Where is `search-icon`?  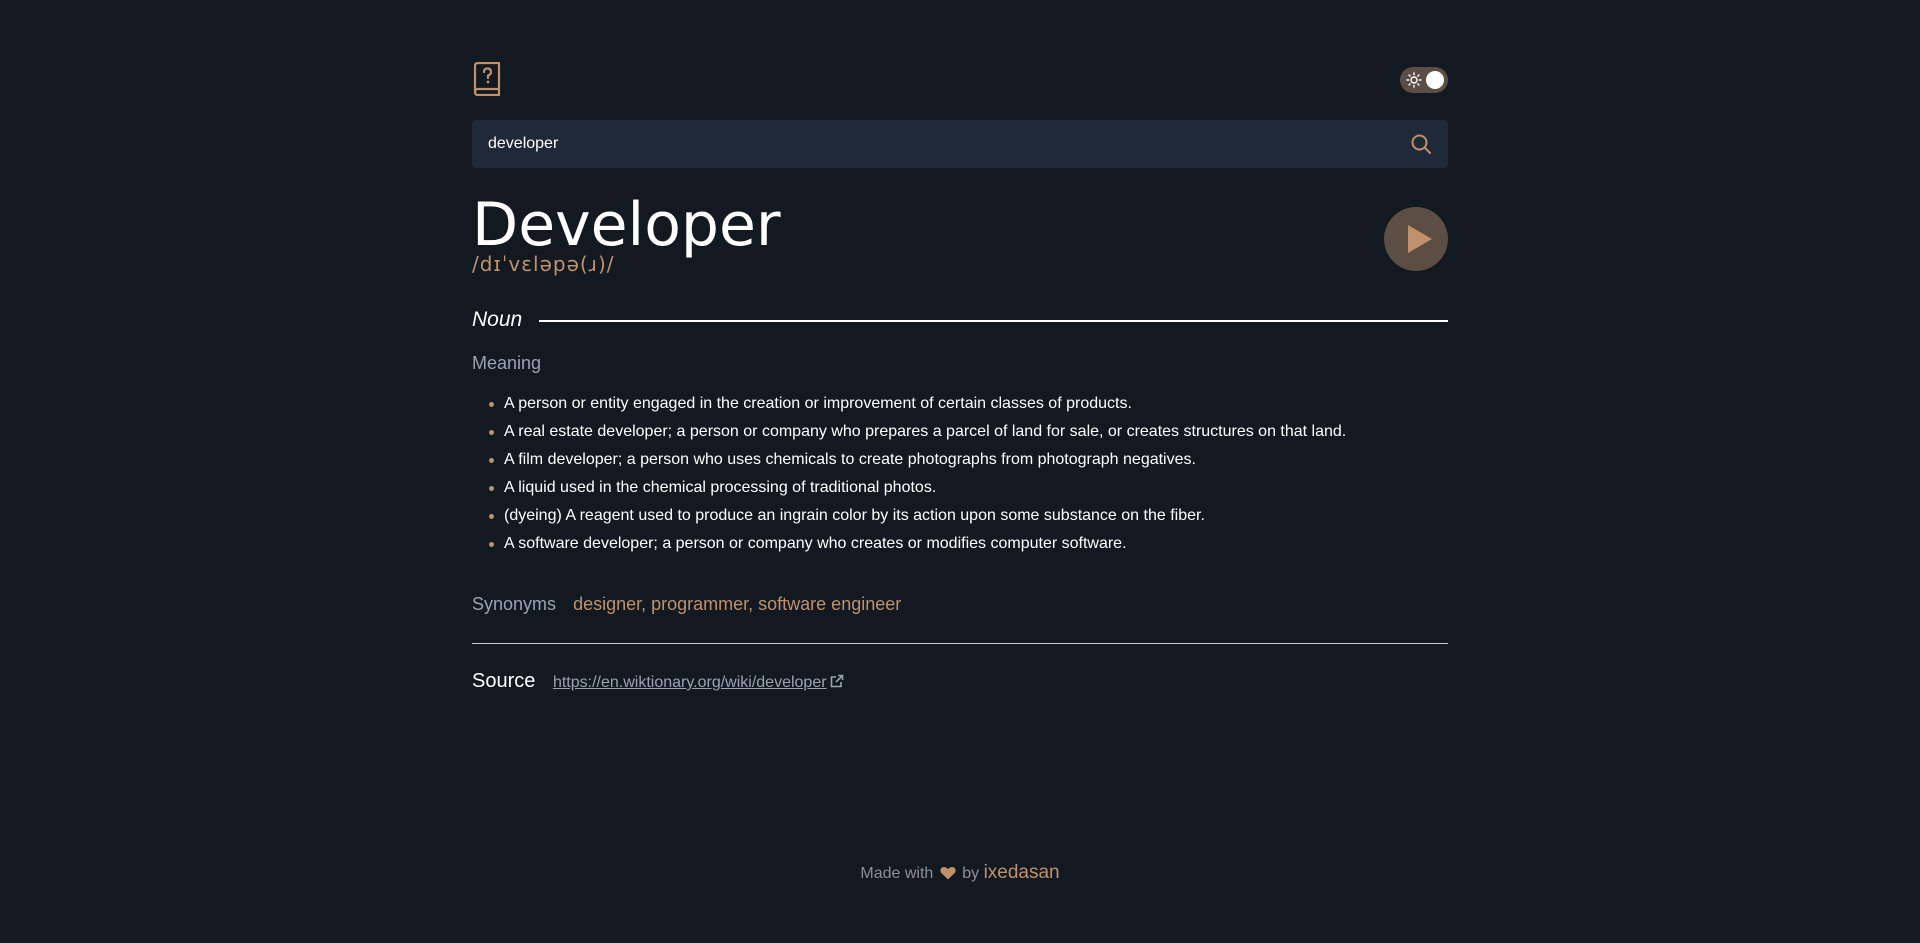
search-icon is located at coordinates (1421, 144).